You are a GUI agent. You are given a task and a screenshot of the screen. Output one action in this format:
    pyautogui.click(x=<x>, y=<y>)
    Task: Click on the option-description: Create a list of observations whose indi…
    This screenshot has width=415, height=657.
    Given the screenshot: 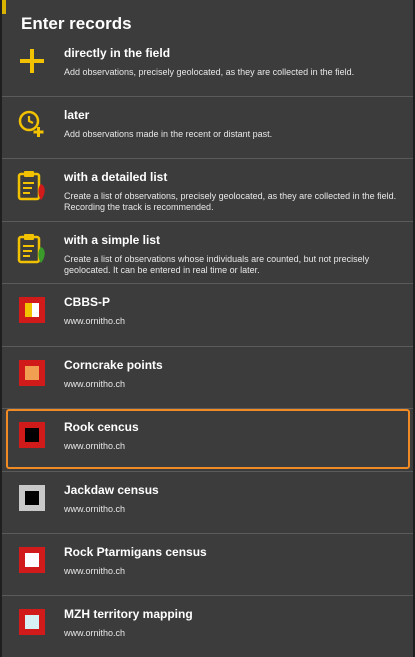 What is the action you would take?
    pyautogui.click(x=217, y=264)
    